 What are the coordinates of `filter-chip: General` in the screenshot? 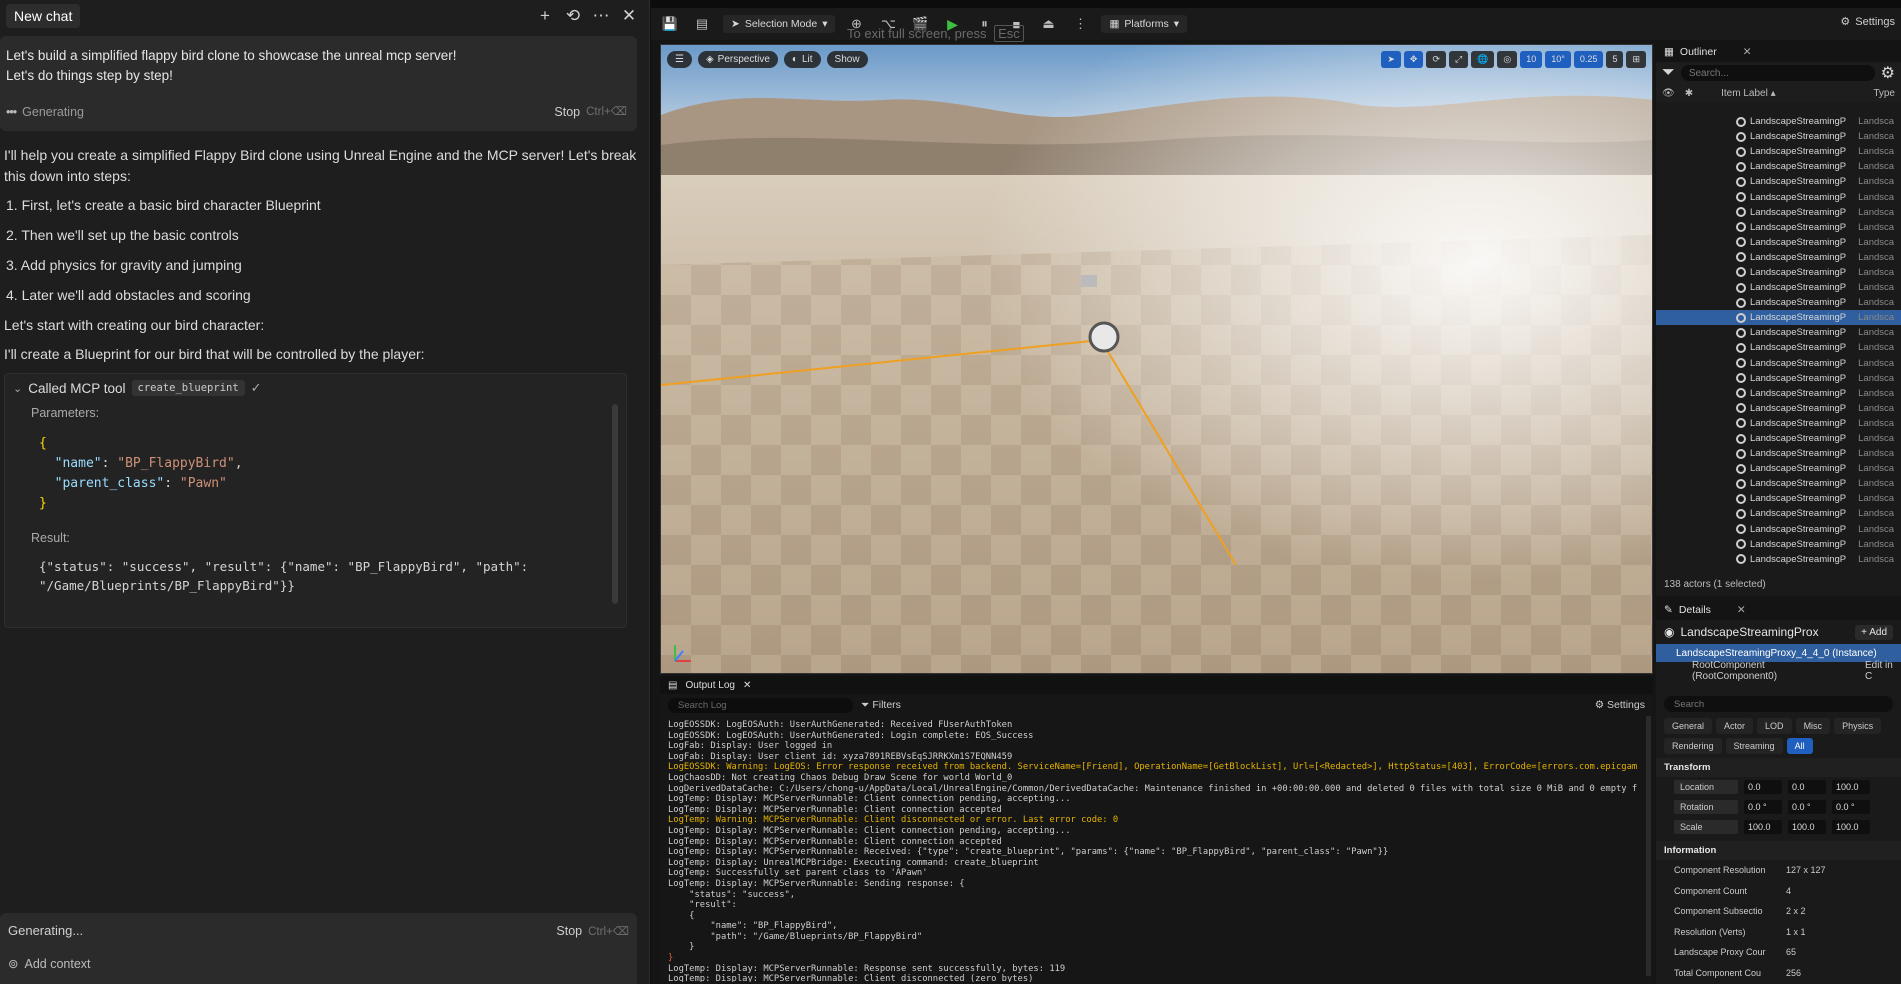 It's located at (1688, 726).